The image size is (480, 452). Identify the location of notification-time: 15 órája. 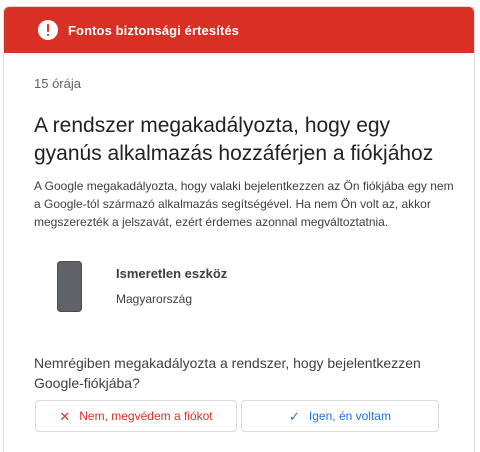
(57, 83).